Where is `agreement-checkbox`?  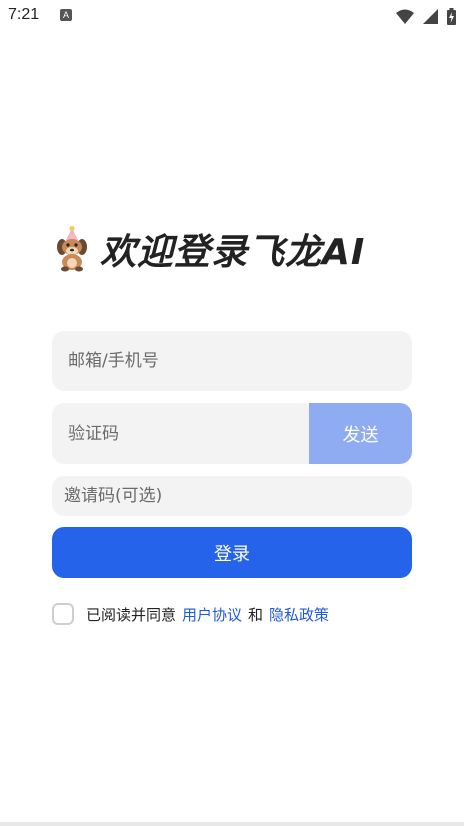
agreement-checkbox is located at coordinates (63, 614).